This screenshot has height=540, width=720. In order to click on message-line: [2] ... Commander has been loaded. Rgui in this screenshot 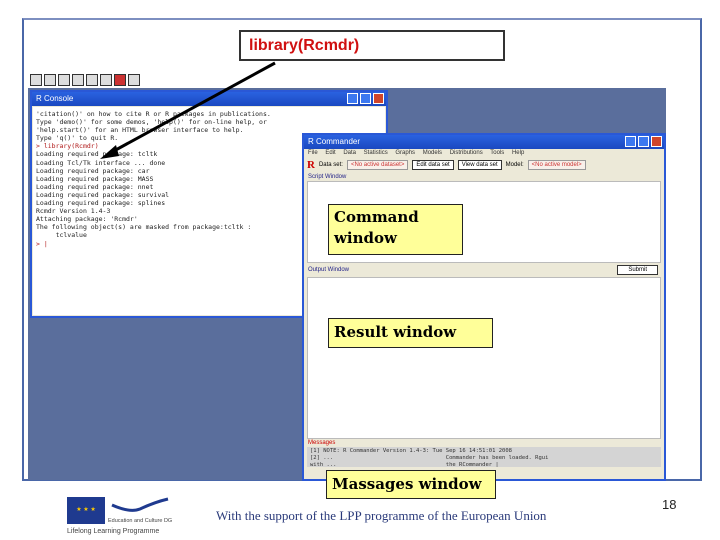, I will do `click(429, 458)`.